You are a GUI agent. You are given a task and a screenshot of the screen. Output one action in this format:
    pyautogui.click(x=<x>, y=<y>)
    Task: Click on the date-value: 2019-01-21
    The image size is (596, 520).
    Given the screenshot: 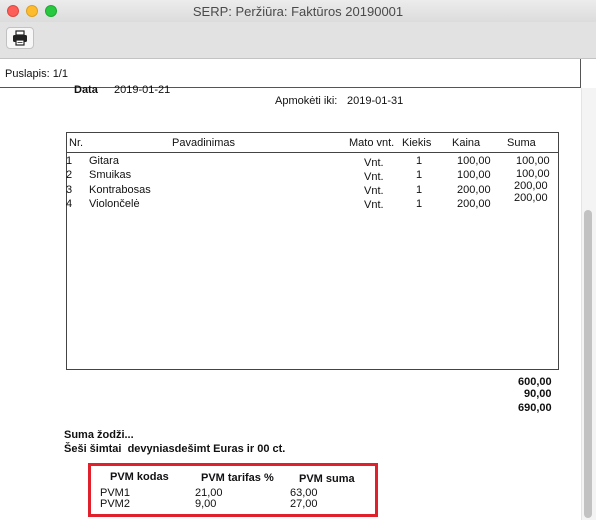 What is the action you would take?
    pyautogui.click(x=142, y=90)
    